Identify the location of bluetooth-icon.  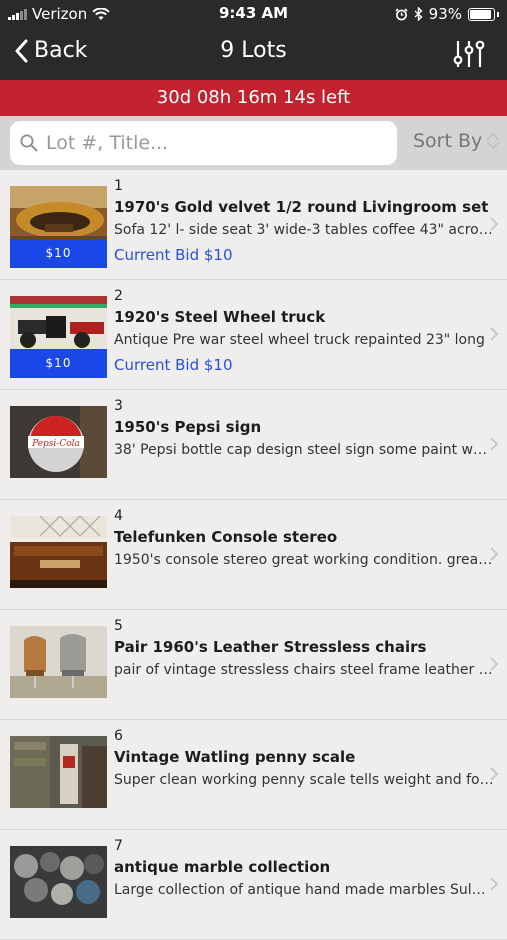
(418, 14).